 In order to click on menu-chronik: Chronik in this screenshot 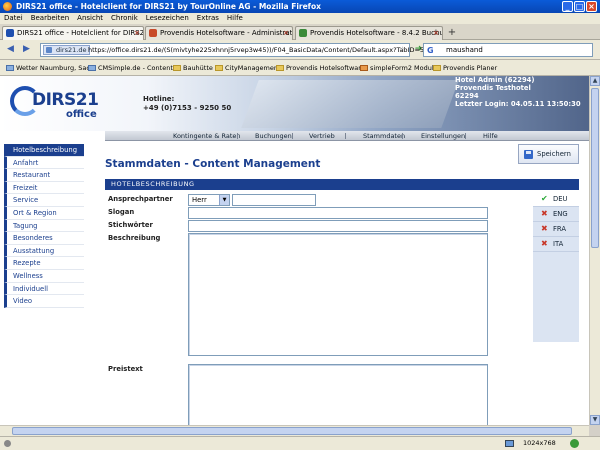, I will do `click(124, 18)`.